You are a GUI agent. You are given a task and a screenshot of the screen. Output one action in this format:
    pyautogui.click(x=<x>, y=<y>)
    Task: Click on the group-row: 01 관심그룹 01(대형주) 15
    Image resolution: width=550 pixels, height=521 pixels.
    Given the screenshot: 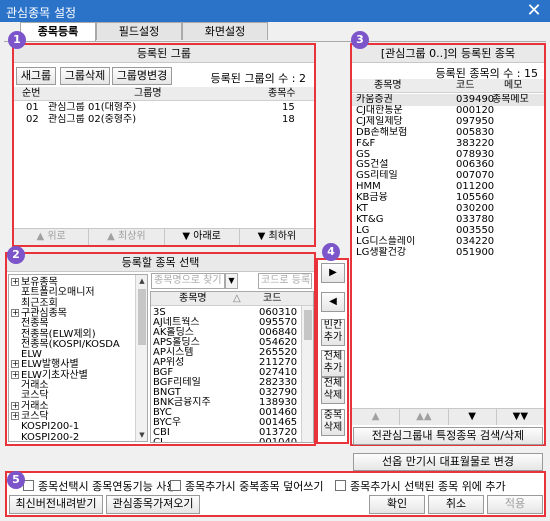 What is the action you would take?
    pyautogui.click(x=164, y=108)
    